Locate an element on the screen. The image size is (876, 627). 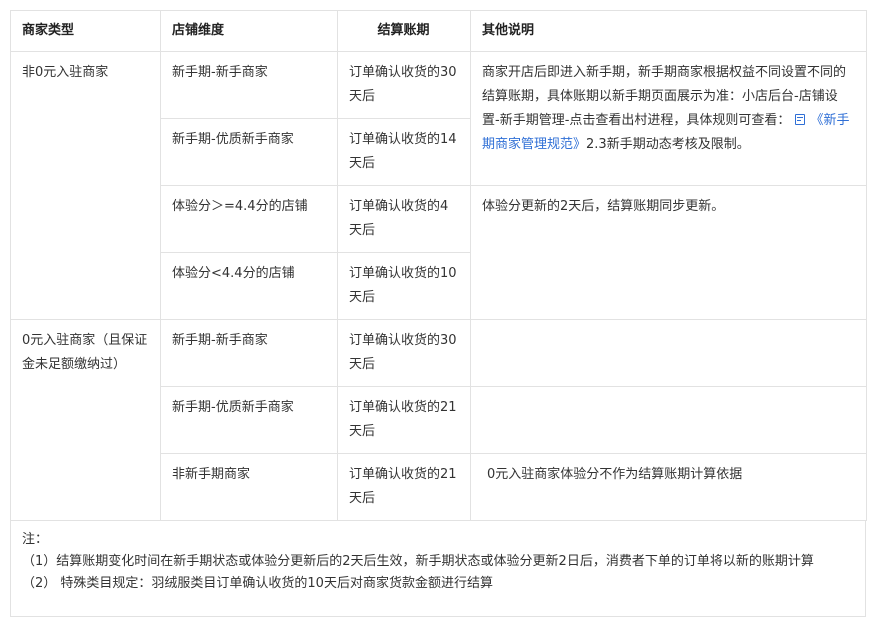
period-cell: 订单确认收货的4天后 is located at coordinates (404, 219).